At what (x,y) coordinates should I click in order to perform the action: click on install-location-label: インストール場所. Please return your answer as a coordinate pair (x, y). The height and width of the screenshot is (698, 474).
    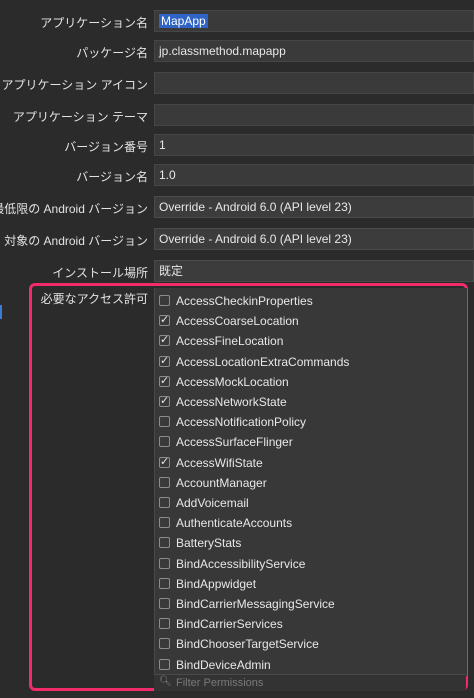
    Looking at the image, I should click on (100, 273).